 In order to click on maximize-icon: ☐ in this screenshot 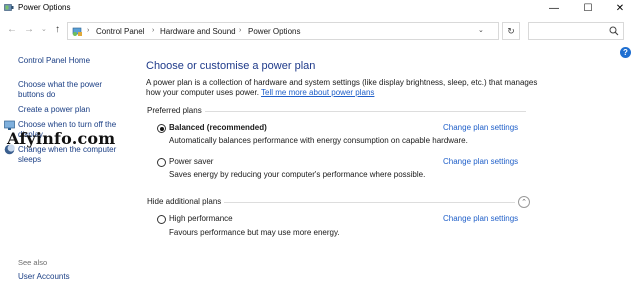, I will do `click(588, 8)`.